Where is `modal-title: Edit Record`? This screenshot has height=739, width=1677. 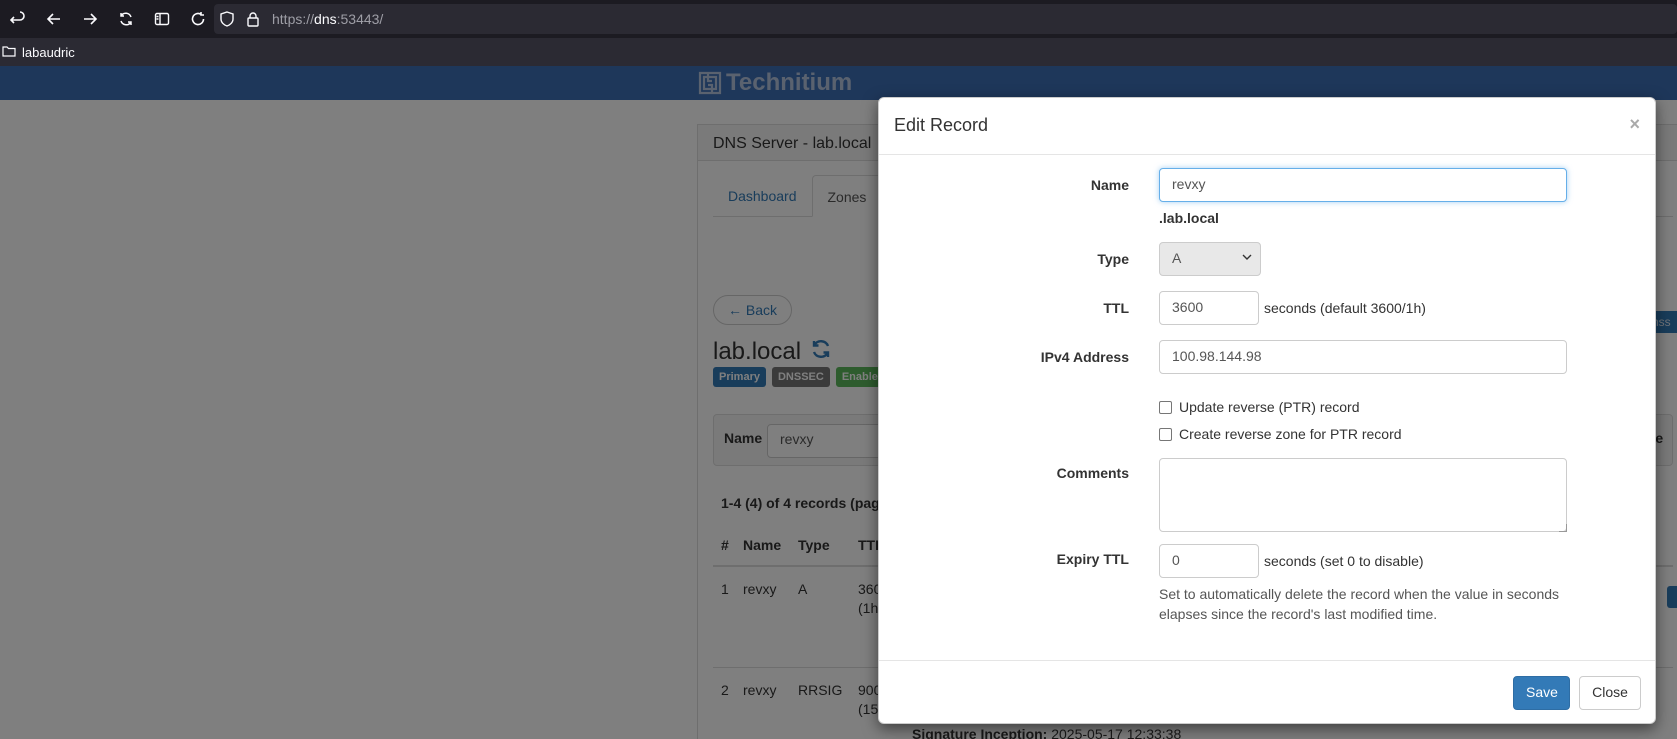
modal-title: Edit Record is located at coordinates (941, 125).